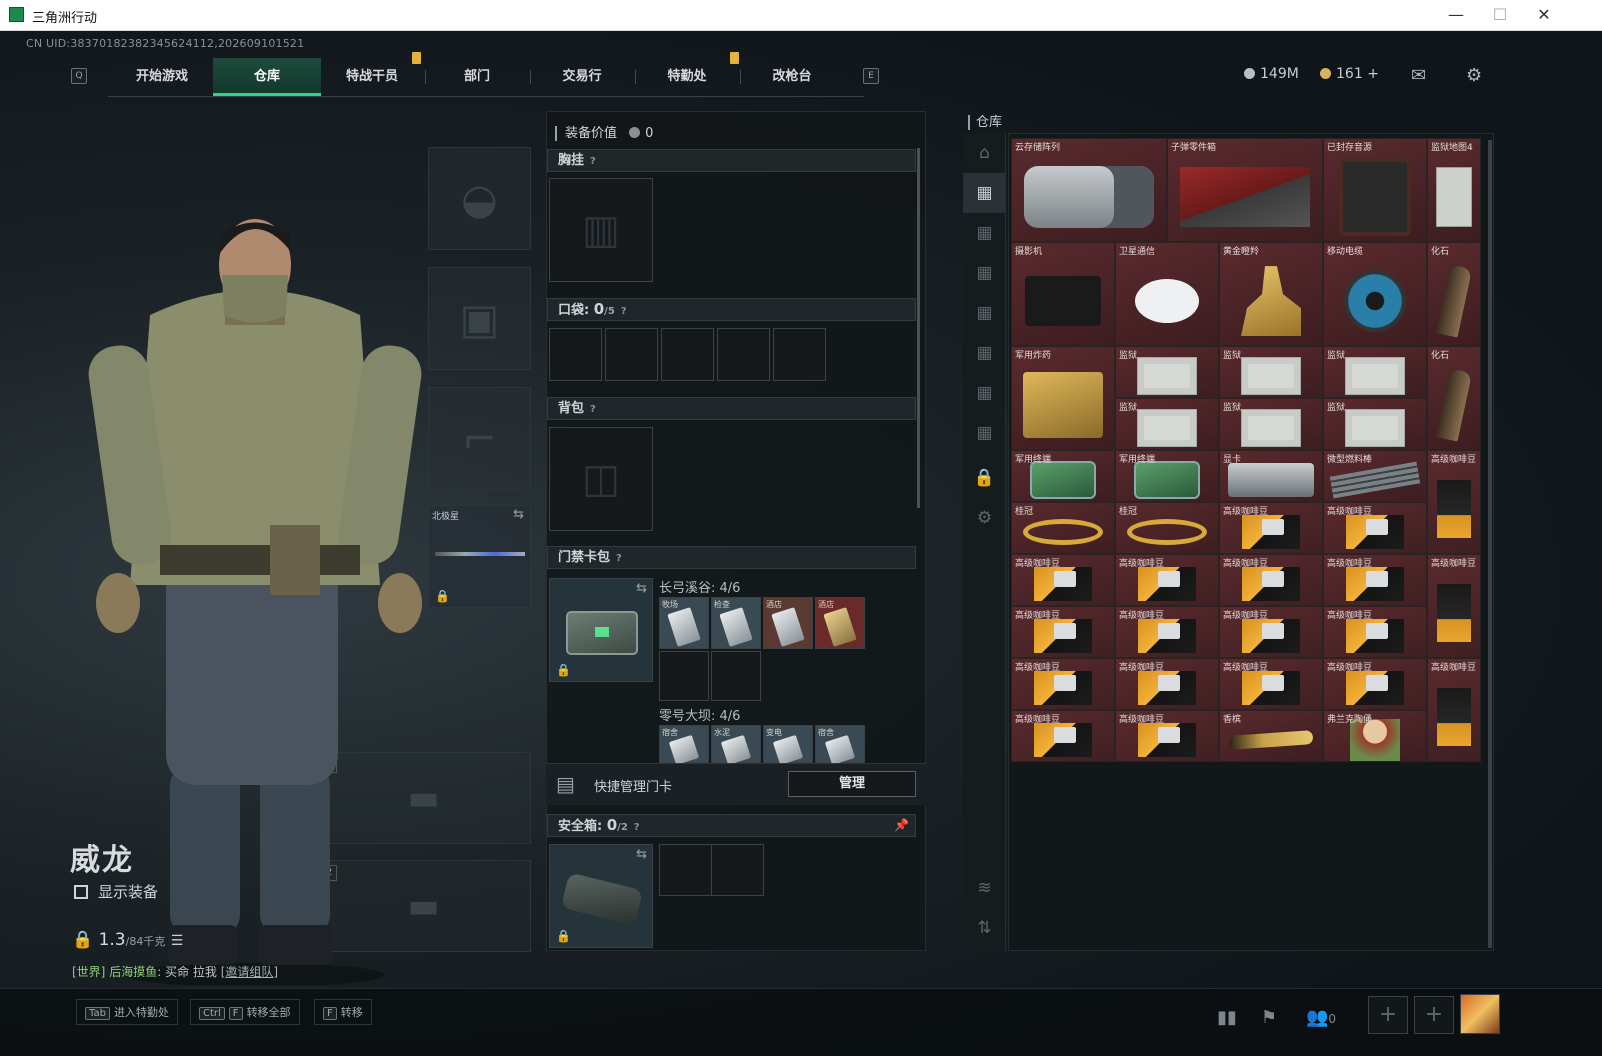 This screenshot has width=1602, height=1056. Describe the element at coordinates (1373, 74) in the screenshot. I see `add-currency-button: +` at that location.